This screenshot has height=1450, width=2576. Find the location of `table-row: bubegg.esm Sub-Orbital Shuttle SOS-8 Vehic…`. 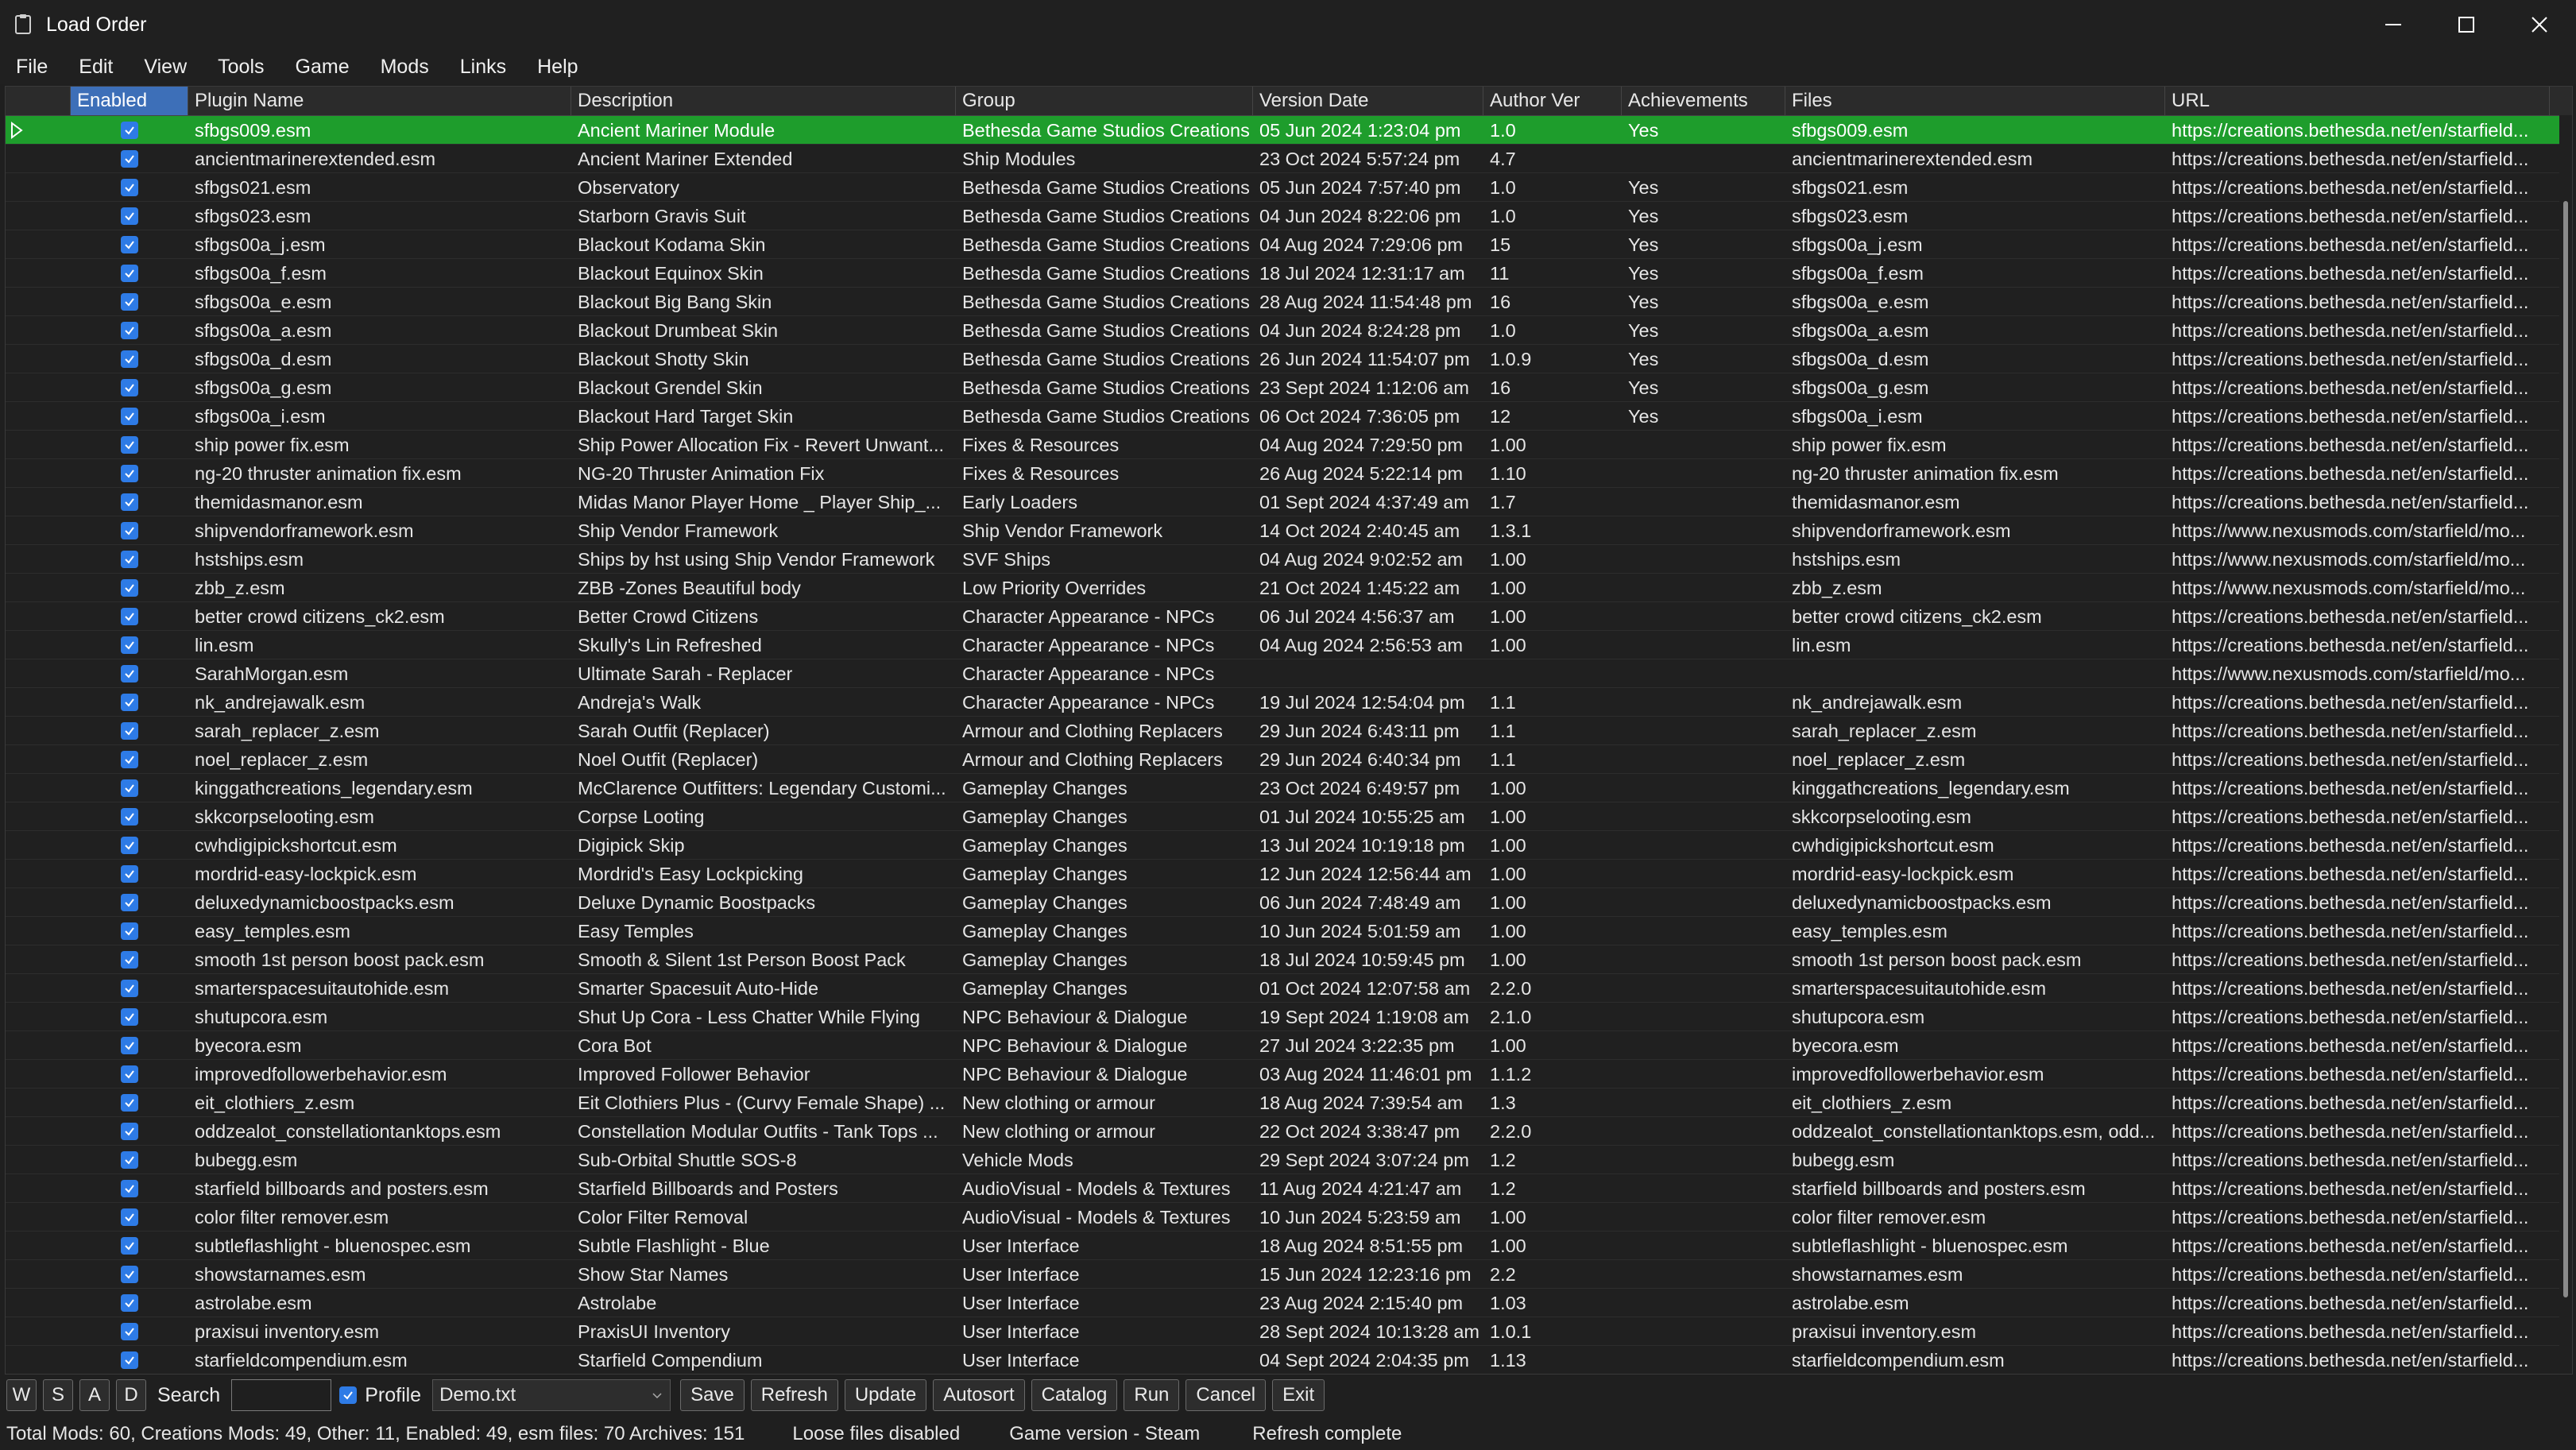

table-row: bubegg.esm Sub-Orbital Shuttle SOS-8 Vehic… is located at coordinates (1282, 1160).